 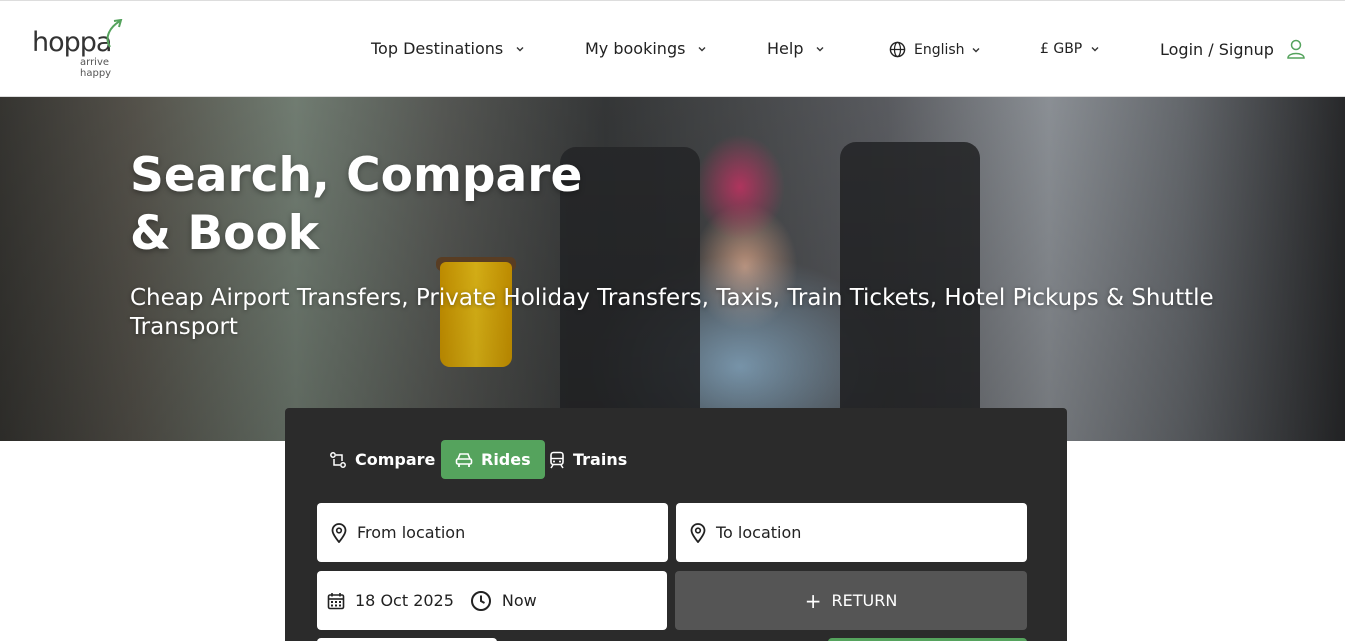 What do you see at coordinates (114, 33) in the screenshot?
I see `logo-leaf-icon` at bounding box center [114, 33].